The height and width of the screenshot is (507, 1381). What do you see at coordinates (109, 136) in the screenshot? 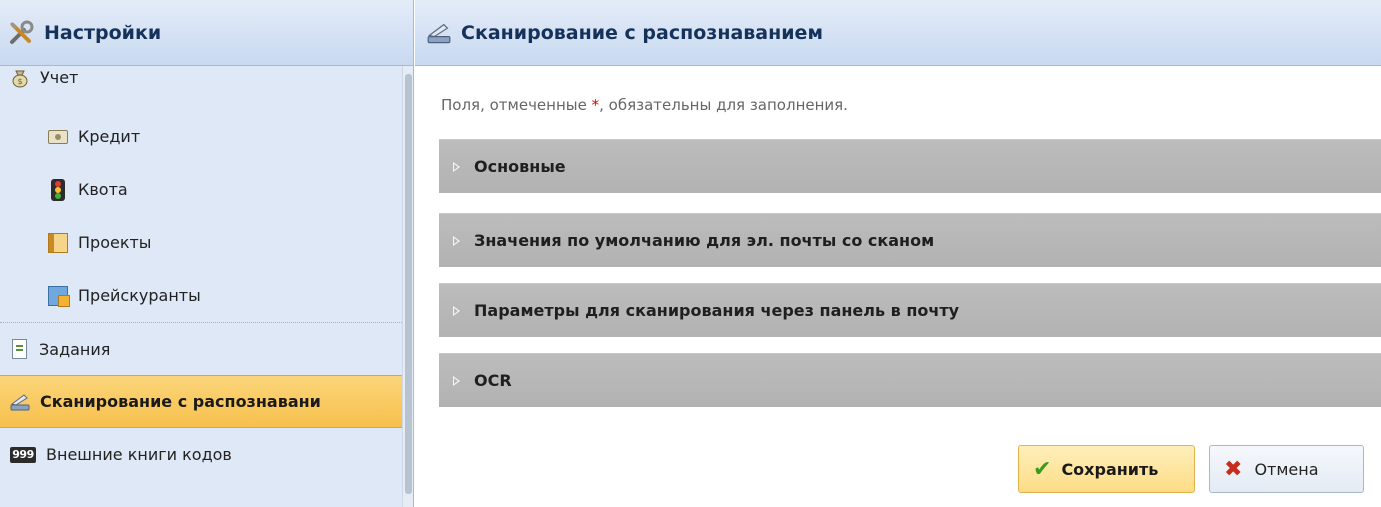
I see `sidebar-item-label: Кредит` at bounding box center [109, 136].